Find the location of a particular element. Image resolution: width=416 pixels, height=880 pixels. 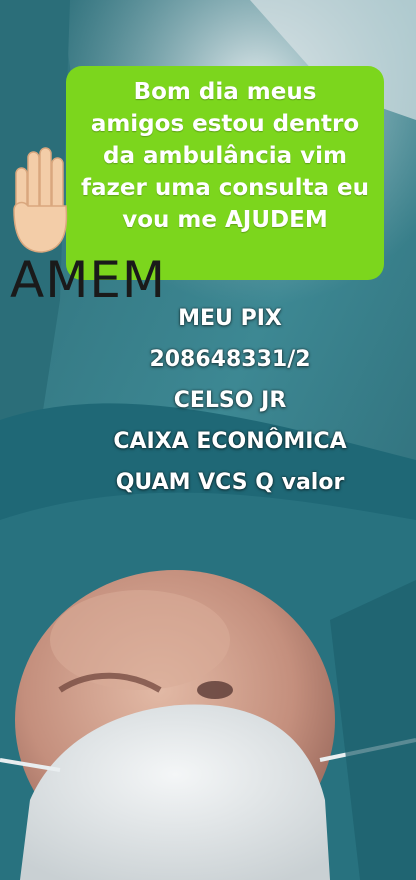

pix-line: MEU PIX is located at coordinates (230, 318).